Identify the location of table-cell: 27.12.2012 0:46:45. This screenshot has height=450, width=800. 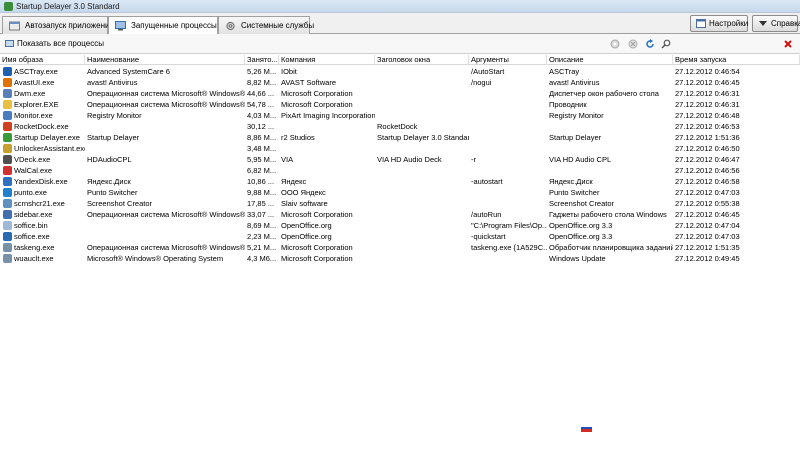
(707, 214).